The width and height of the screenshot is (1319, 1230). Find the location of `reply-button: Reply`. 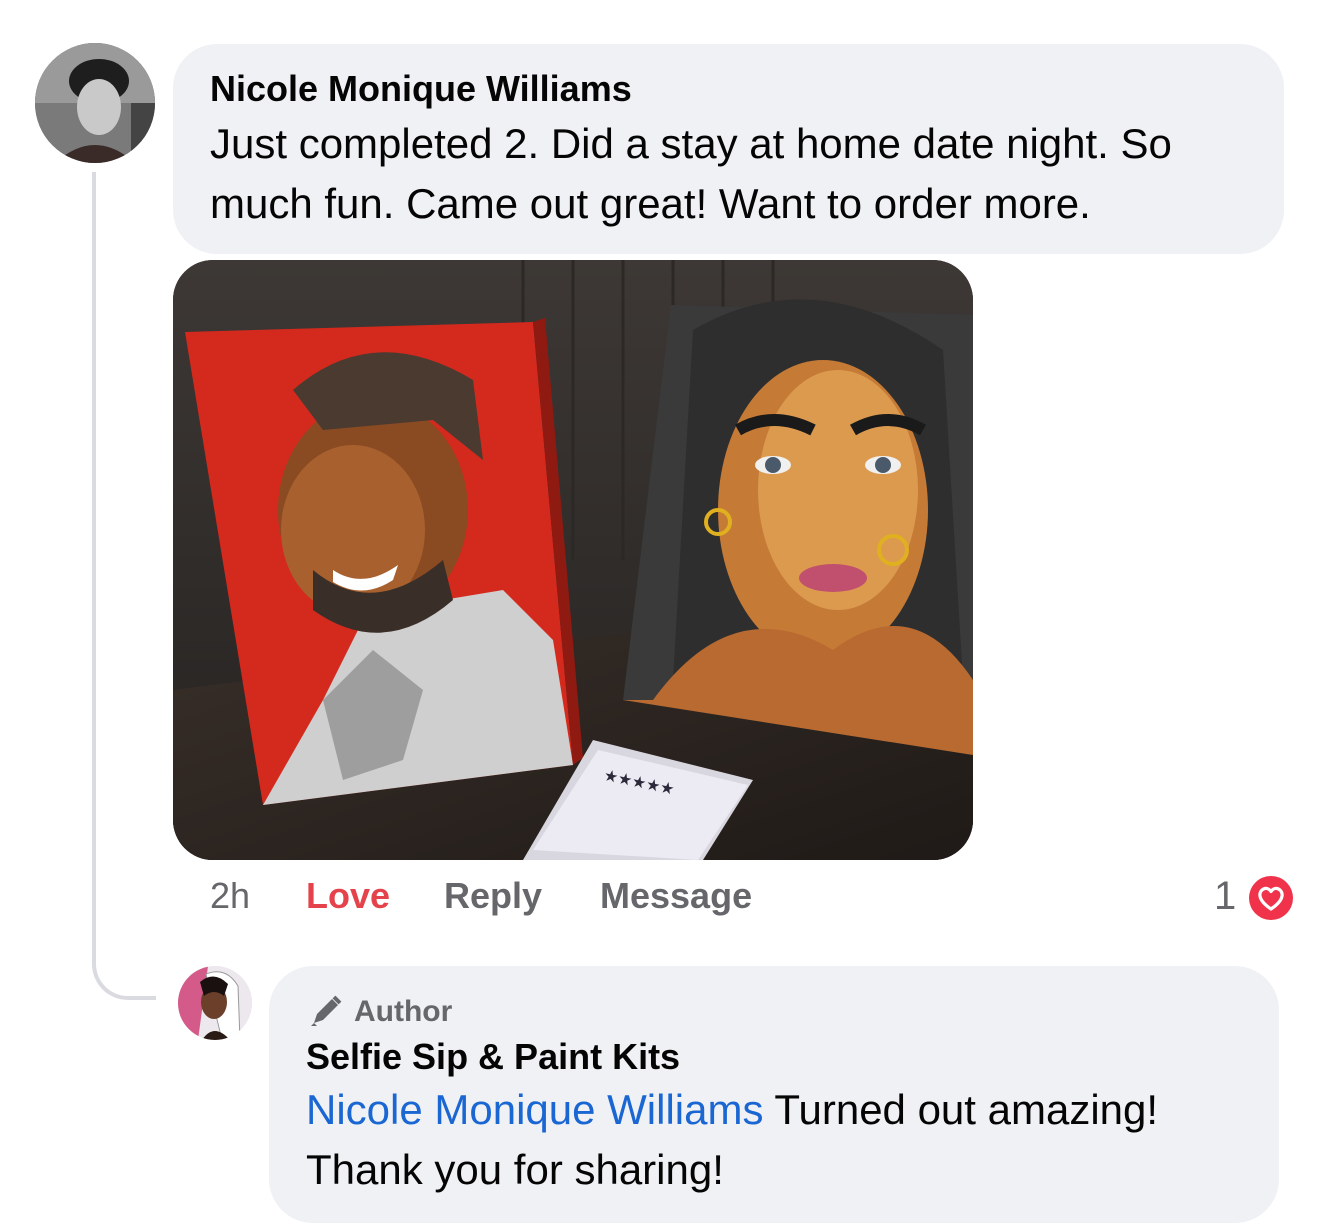

reply-button: Reply is located at coordinates (493, 896).